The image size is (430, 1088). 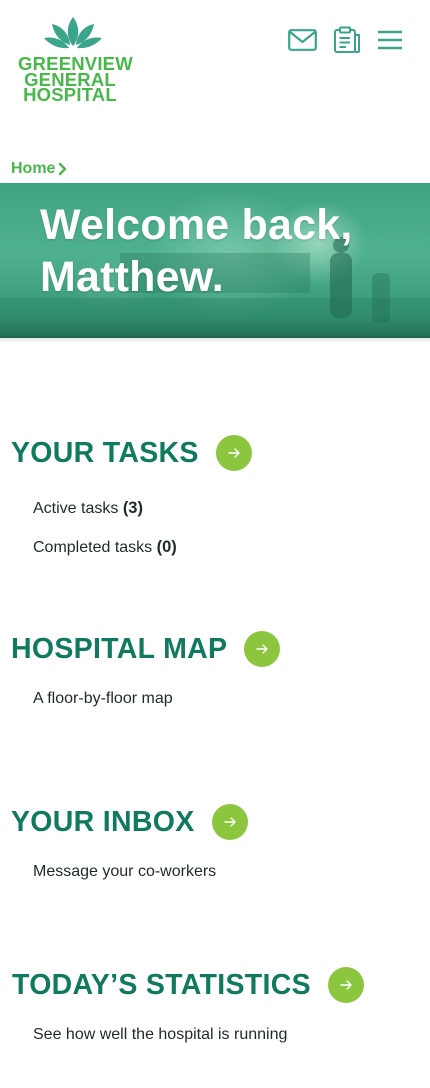 I want to click on map-title-row: HOSPITAL MAP, so click(x=146, y=649).